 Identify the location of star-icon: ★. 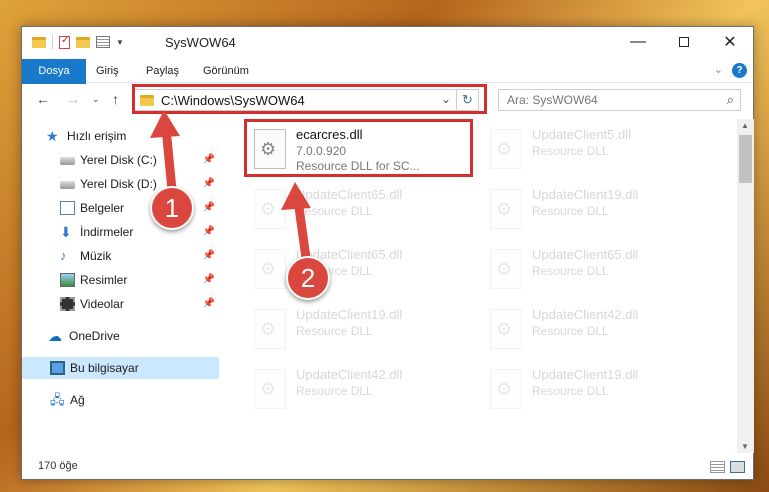
(52, 136).